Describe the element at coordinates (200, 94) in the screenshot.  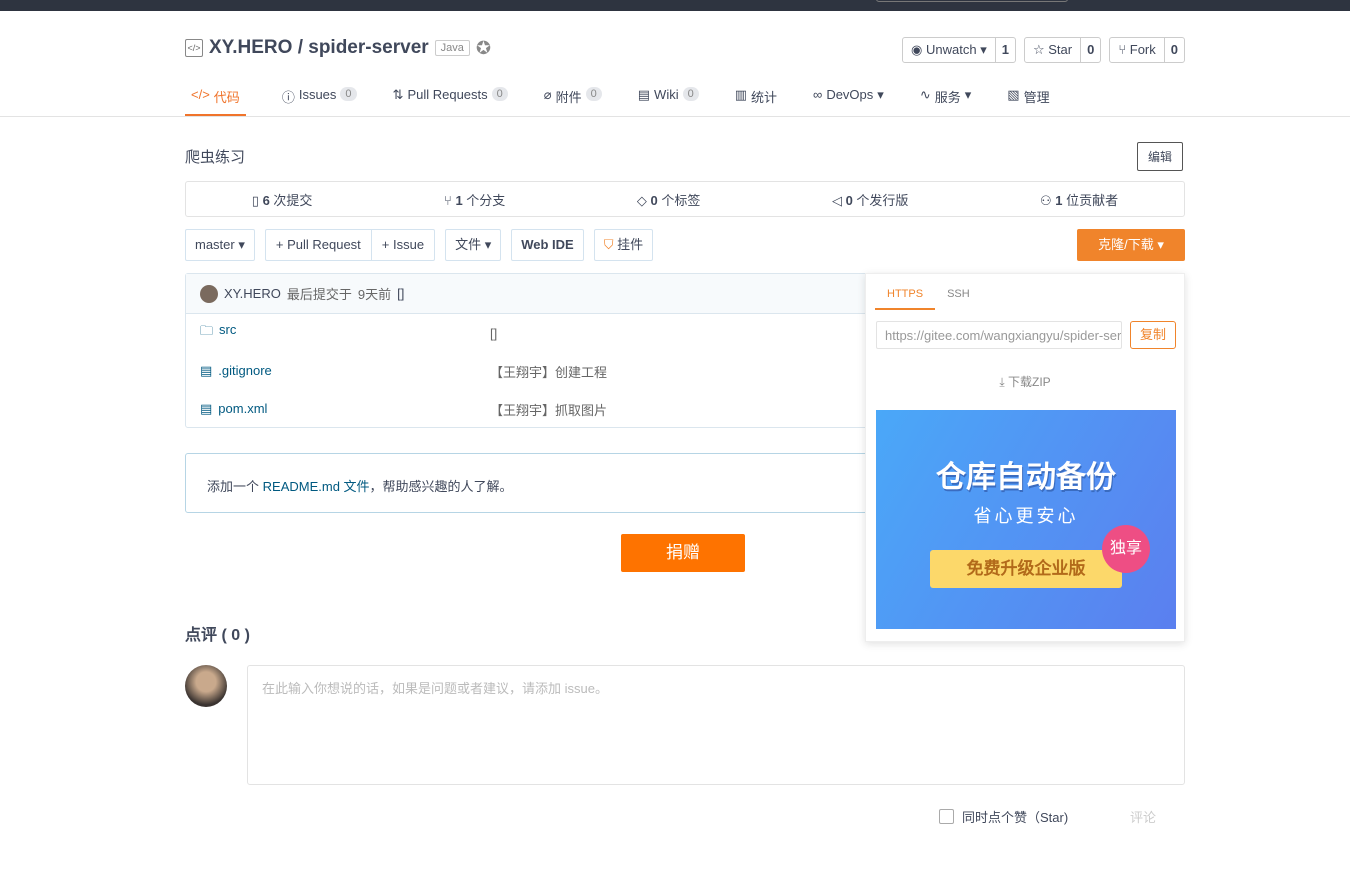
I see `code-icon: </>` at that location.